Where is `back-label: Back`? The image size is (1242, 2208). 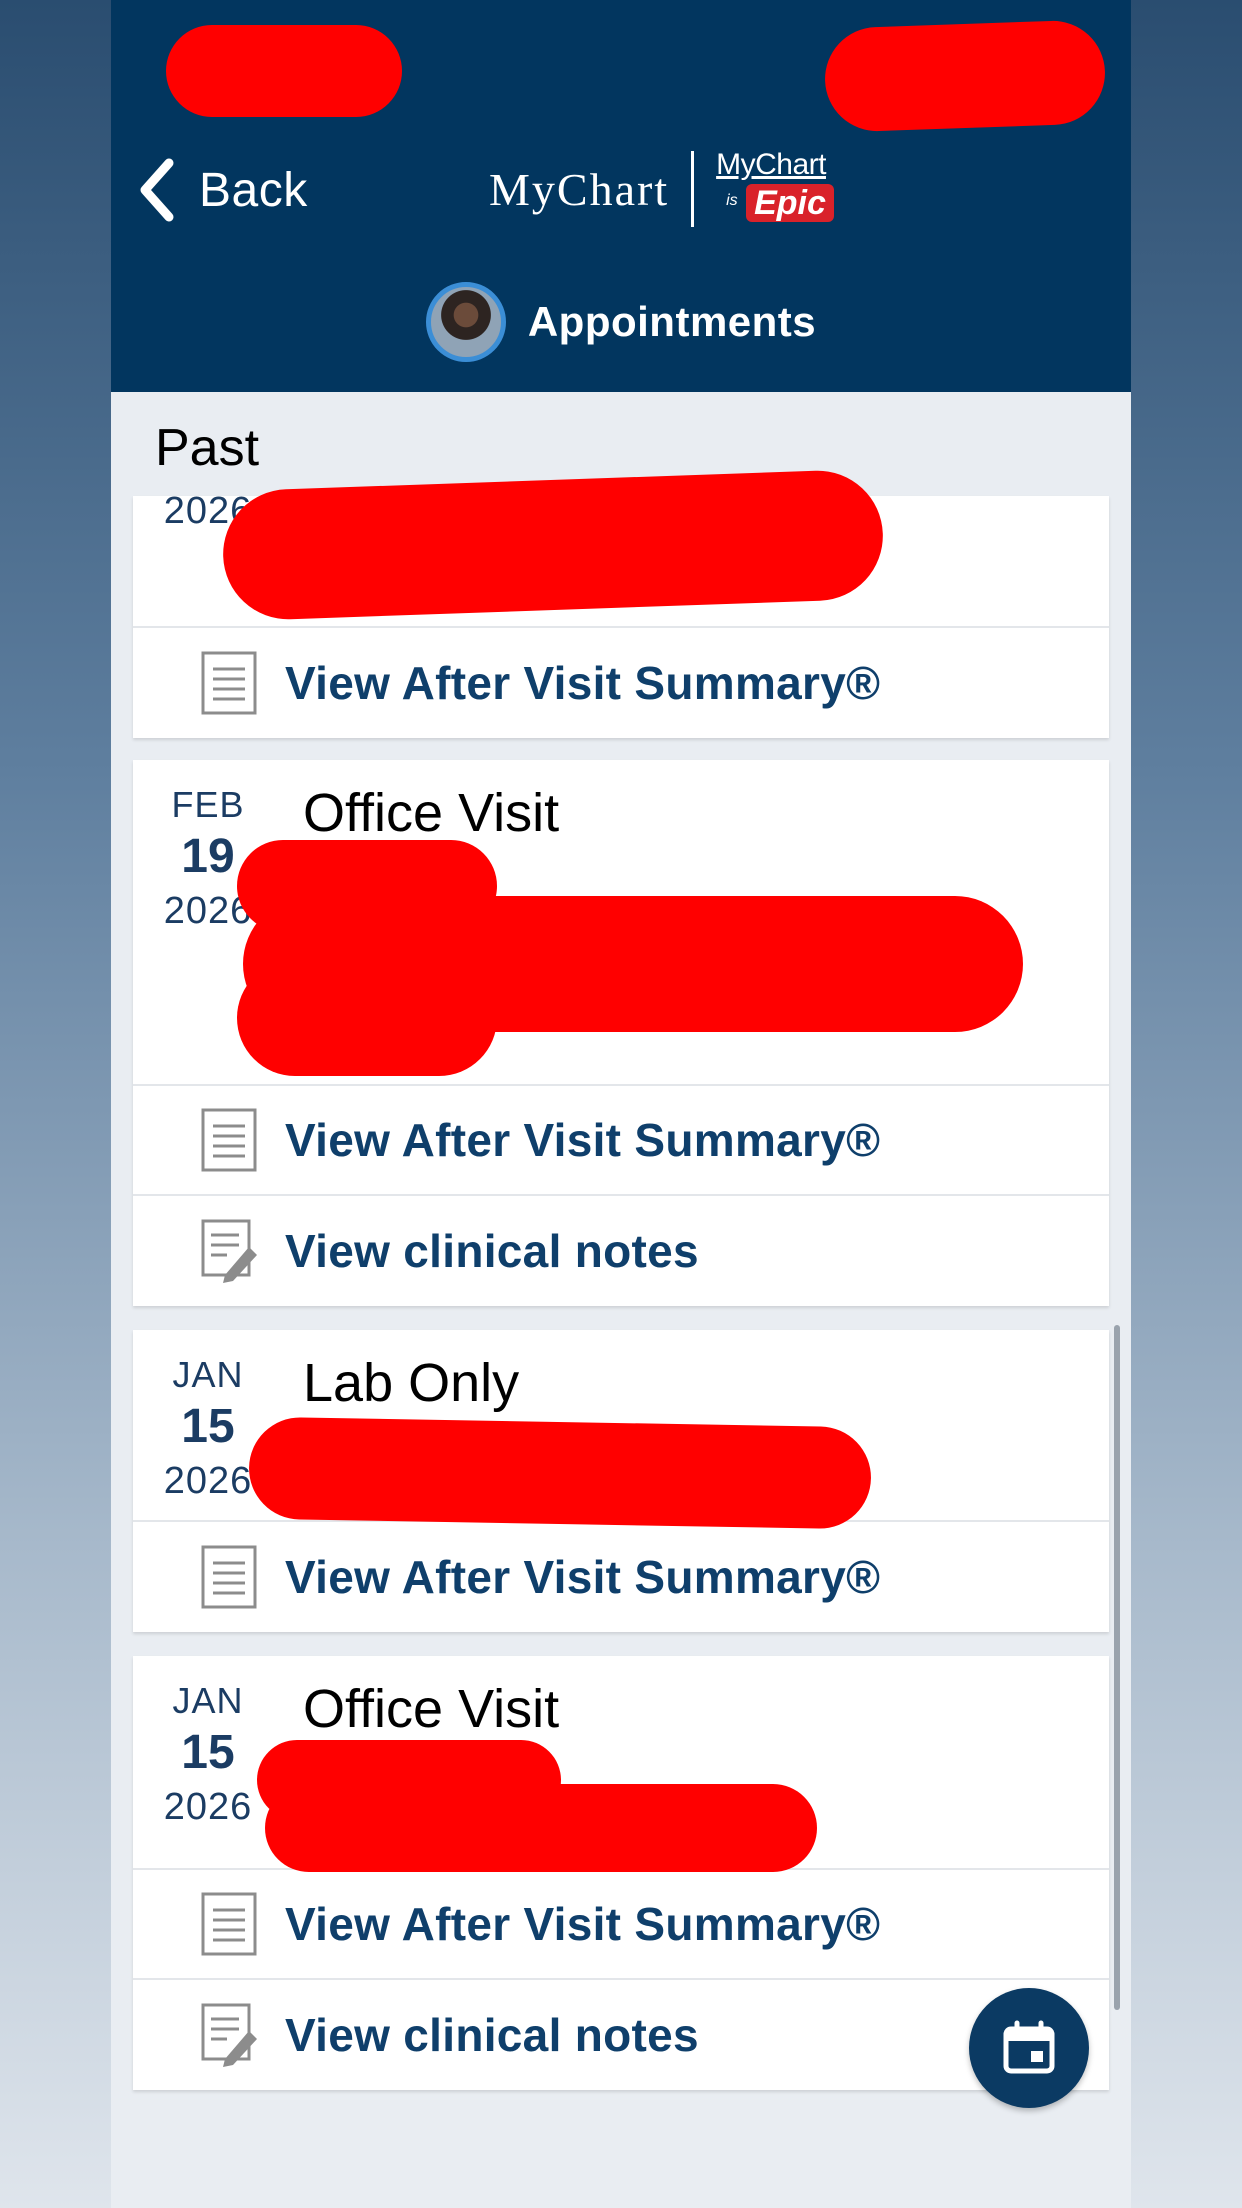
back-label: Back is located at coordinates (253, 190).